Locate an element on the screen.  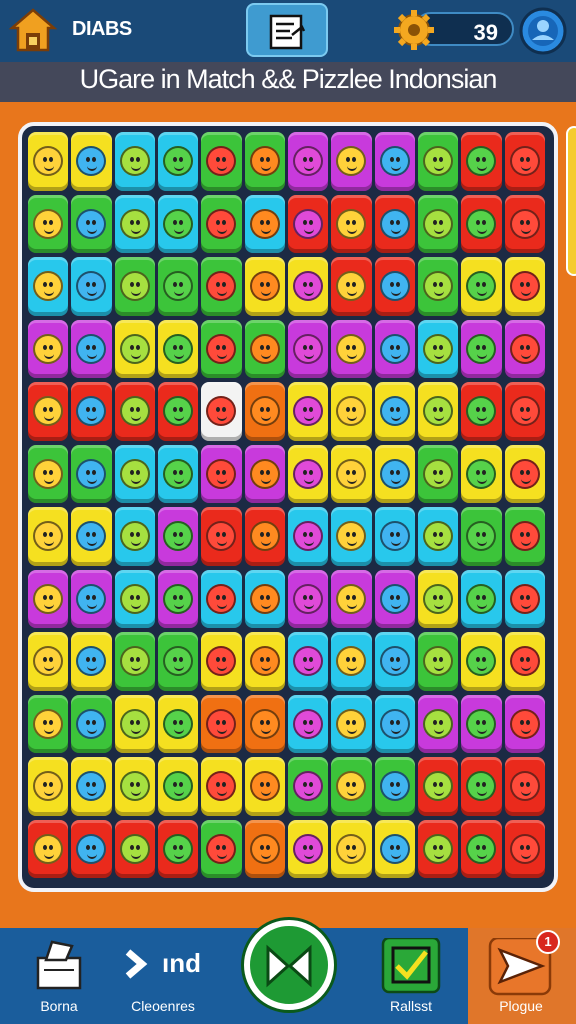
nav-cleoenres: ınd Cleoenres is located at coordinates (163, 979).